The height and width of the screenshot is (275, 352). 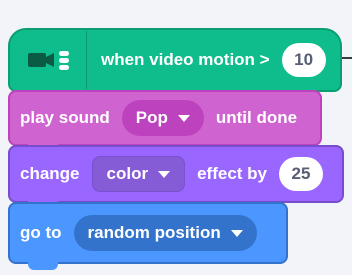 I want to click on block-notch, so click(x=43, y=266).